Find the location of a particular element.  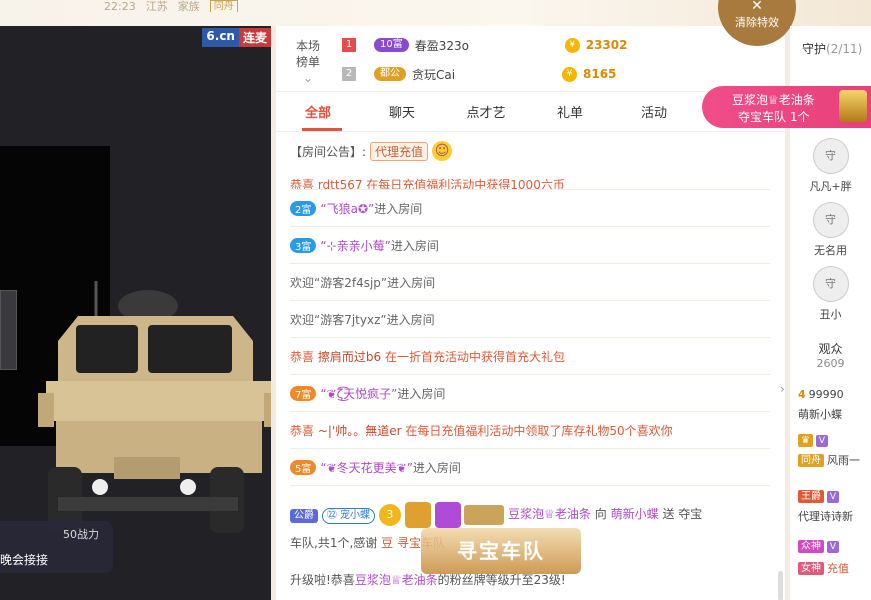

wealth-level-badge: 3富 is located at coordinates (303, 245).